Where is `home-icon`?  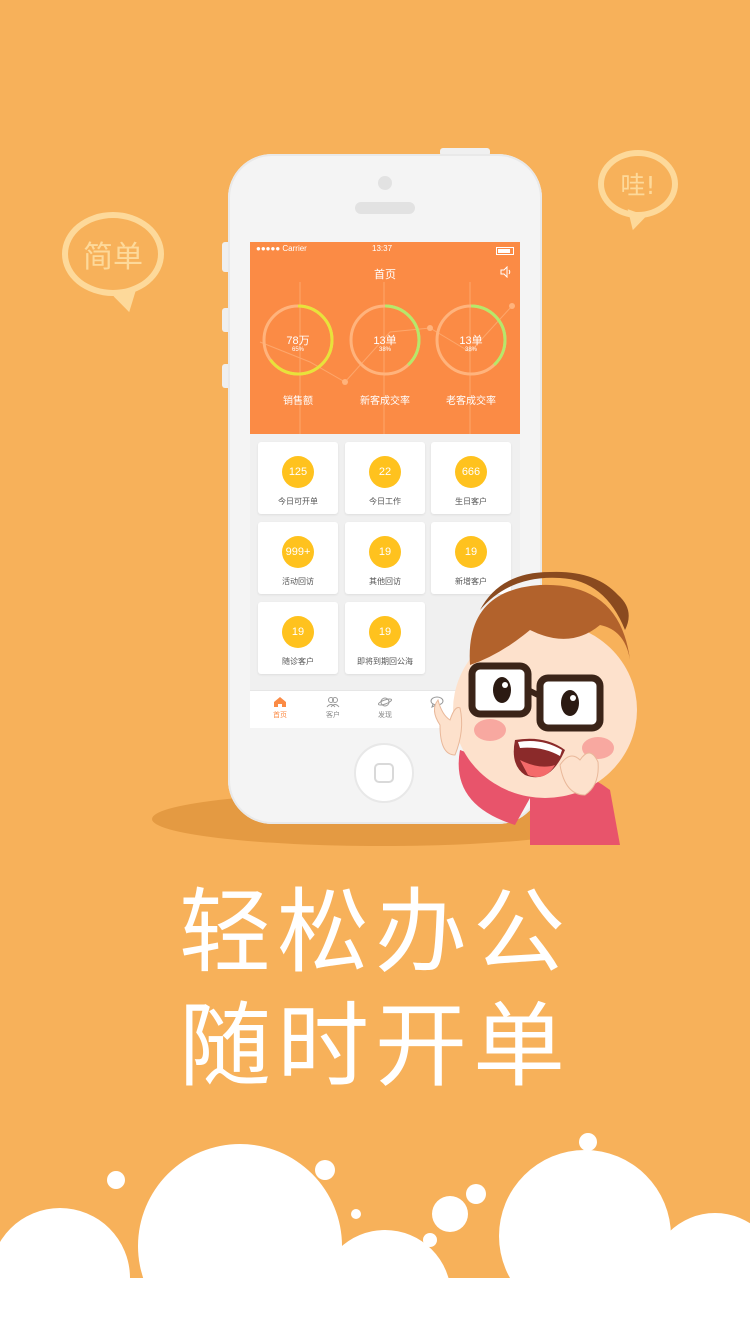 home-icon is located at coordinates (280, 702).